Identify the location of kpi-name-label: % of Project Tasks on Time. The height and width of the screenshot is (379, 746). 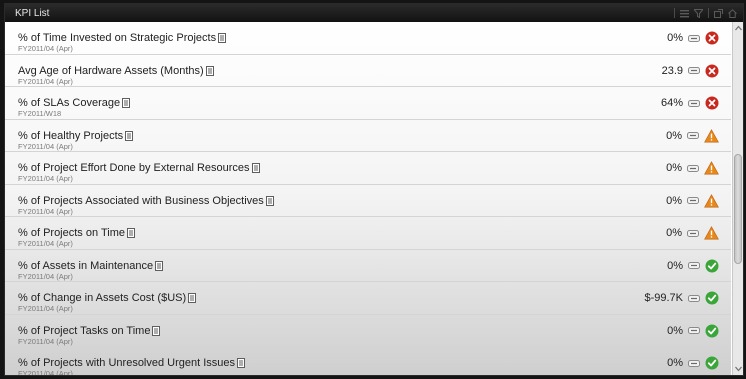
(84, 330).